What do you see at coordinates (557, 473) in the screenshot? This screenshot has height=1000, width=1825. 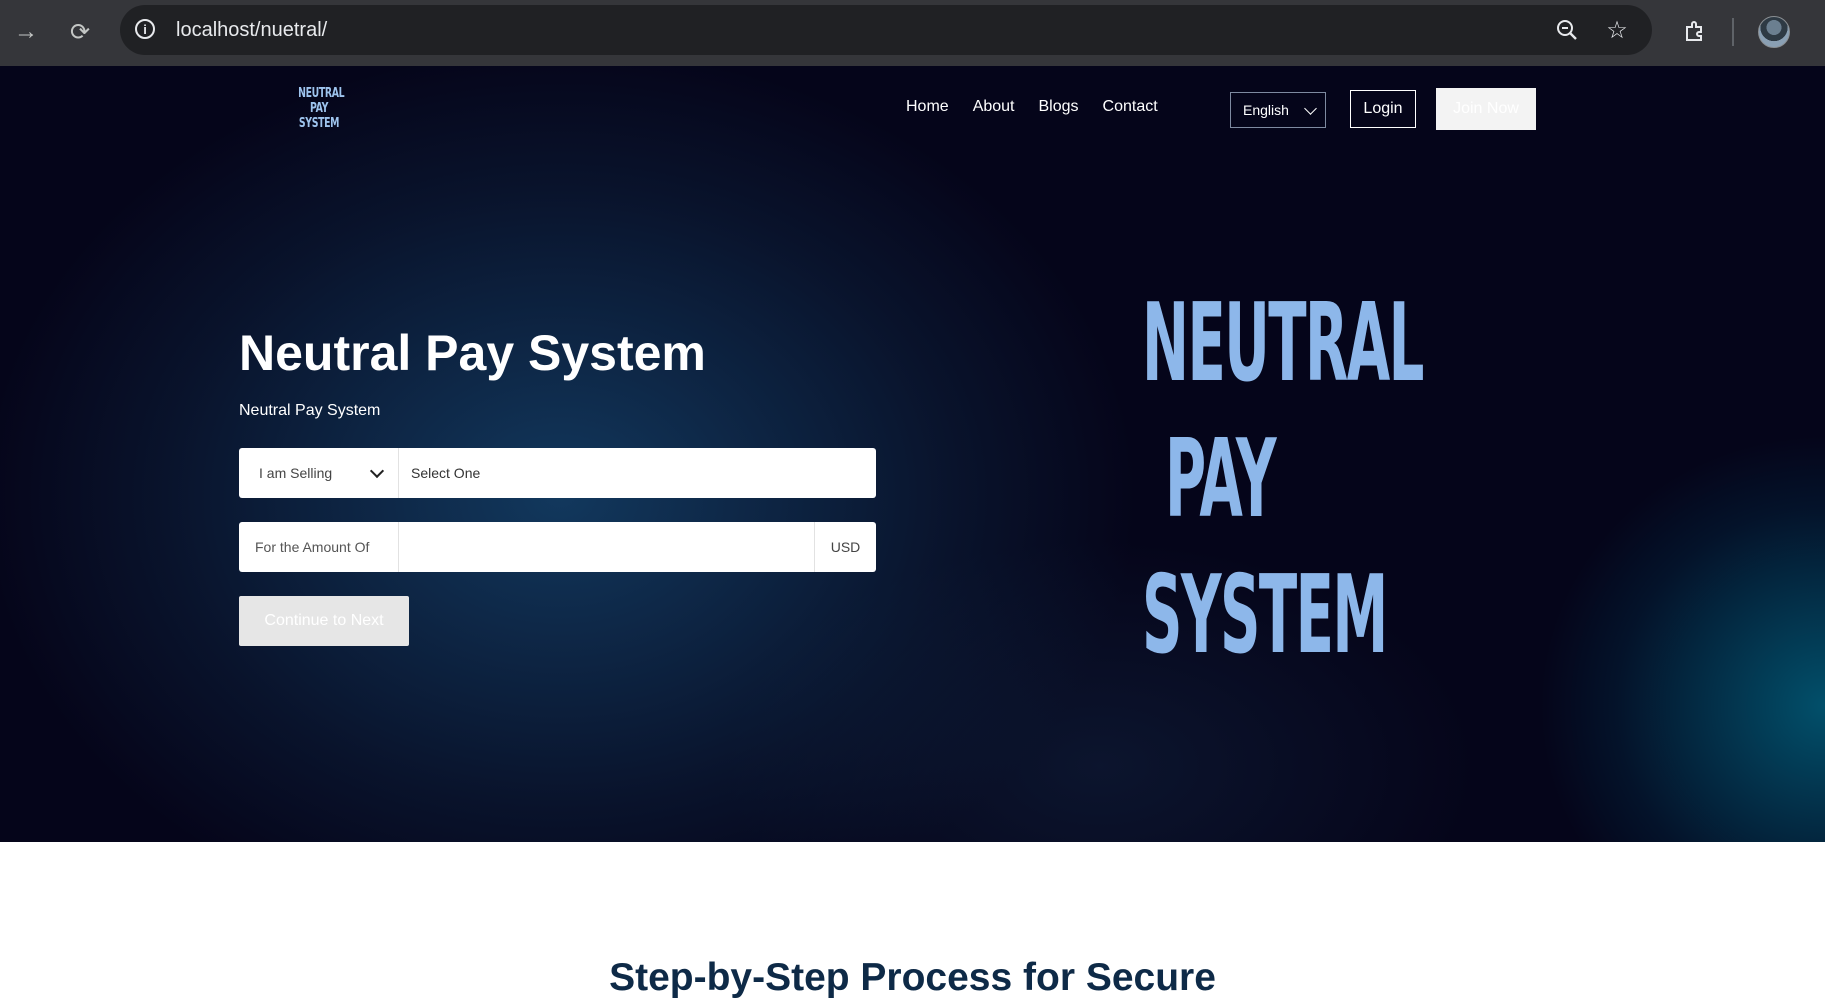 I see `selling-row: I am Selling Select One` at bounding box center [557, 473].